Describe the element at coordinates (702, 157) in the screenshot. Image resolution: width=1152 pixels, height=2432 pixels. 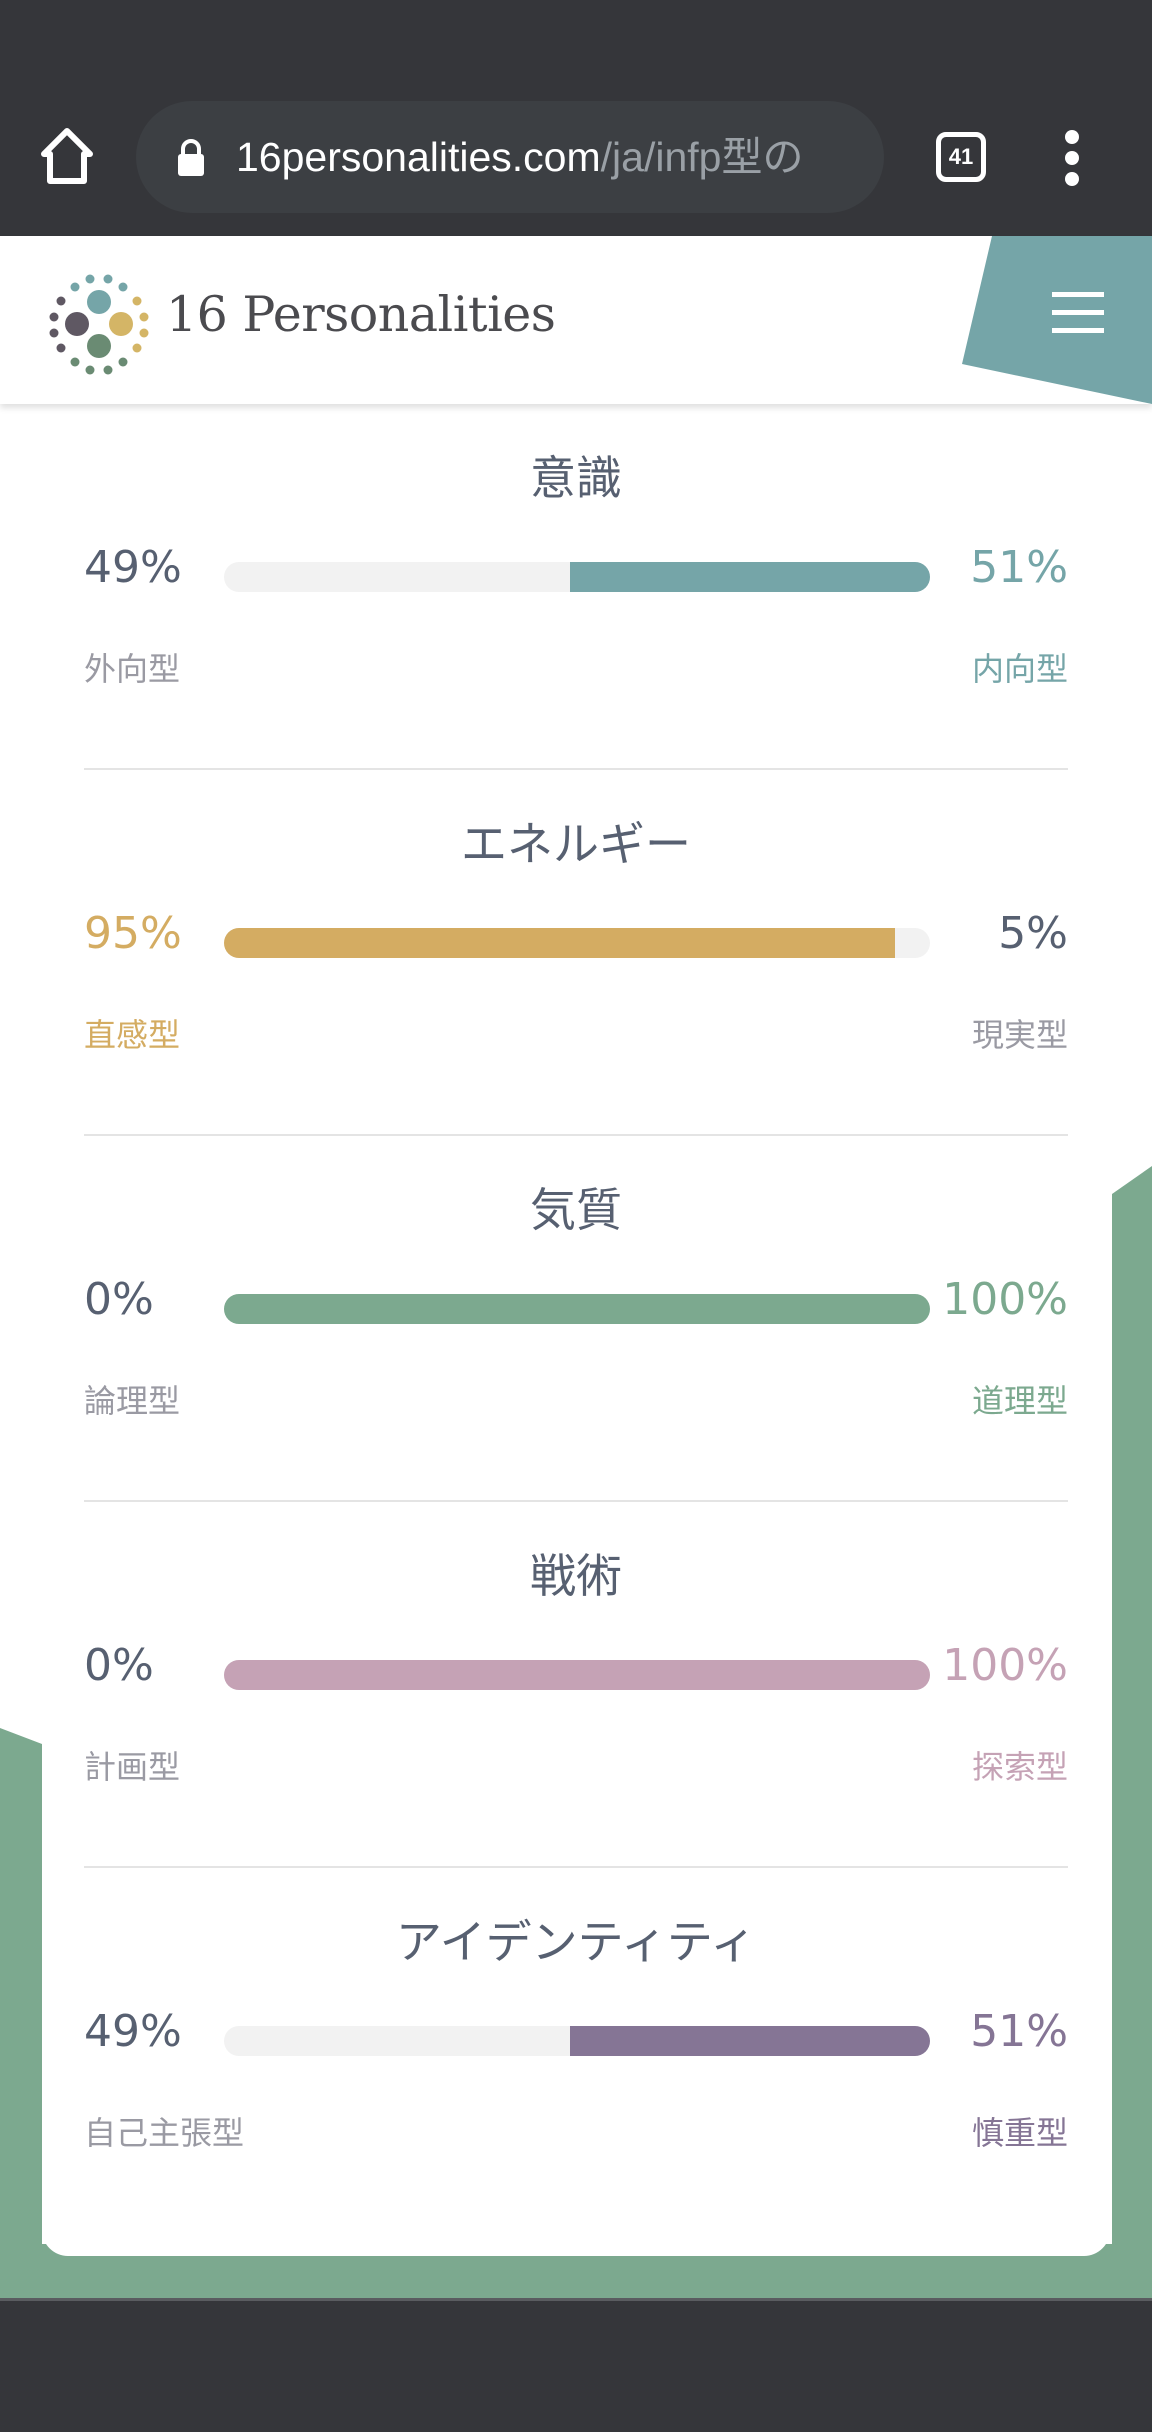
I see `url-path: /ja/infp型の` at that location.